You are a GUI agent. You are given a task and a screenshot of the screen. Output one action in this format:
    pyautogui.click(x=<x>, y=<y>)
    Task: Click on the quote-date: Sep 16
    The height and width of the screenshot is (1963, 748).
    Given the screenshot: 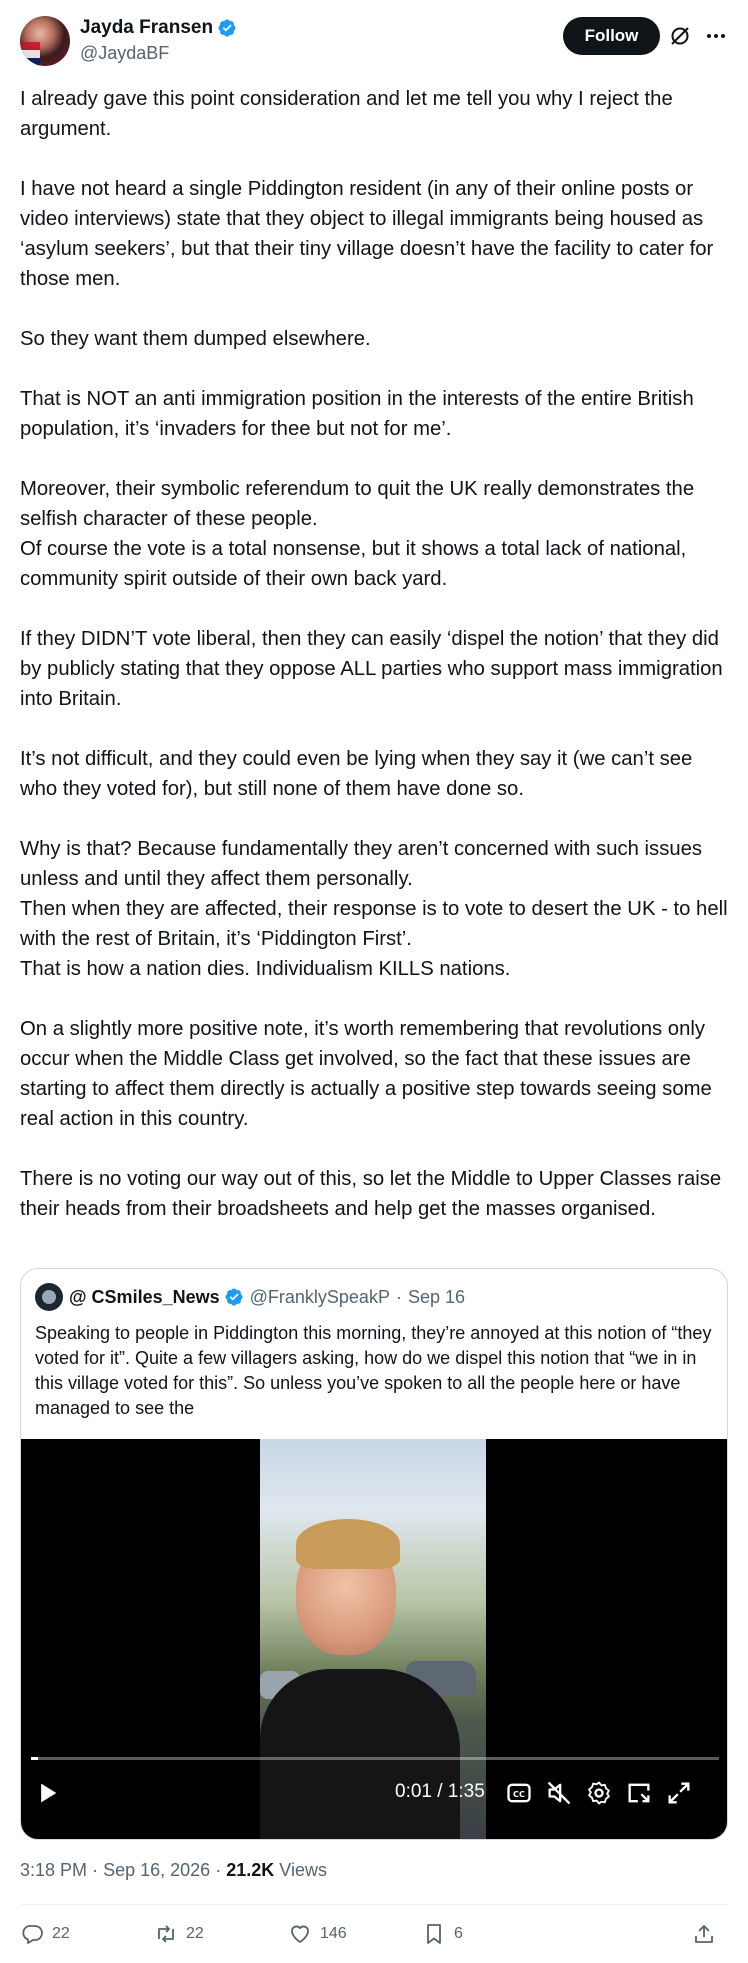 What is the action you would take?
    pyautogui.click(x=436, y=1297)
    